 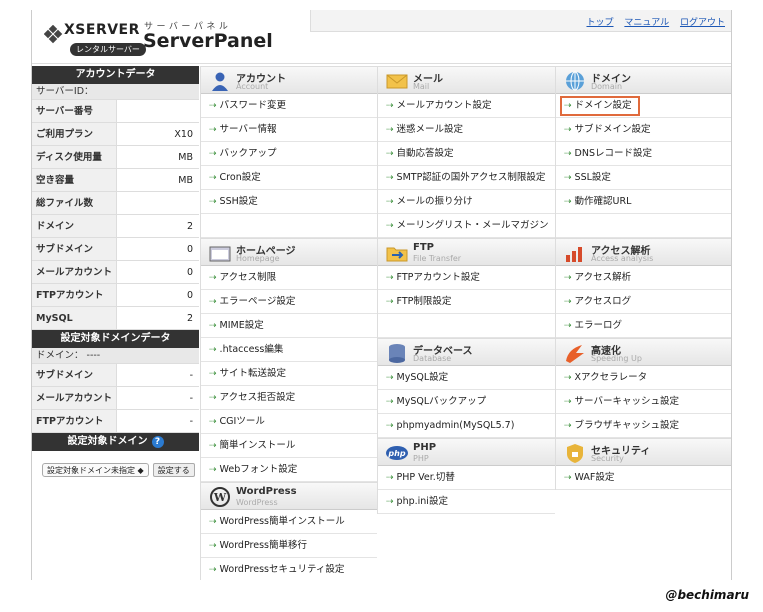 I want to click on menu-item: ⇢ メーリングリスト・メールマガジン, so click(x=466, y=226).